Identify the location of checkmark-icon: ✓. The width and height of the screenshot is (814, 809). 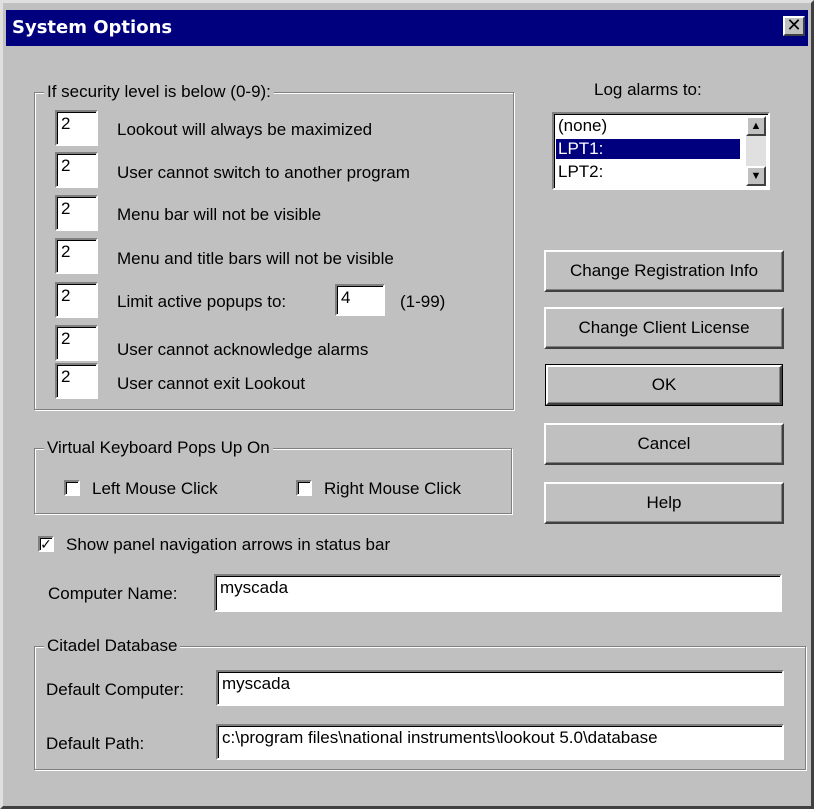
(46, 544).